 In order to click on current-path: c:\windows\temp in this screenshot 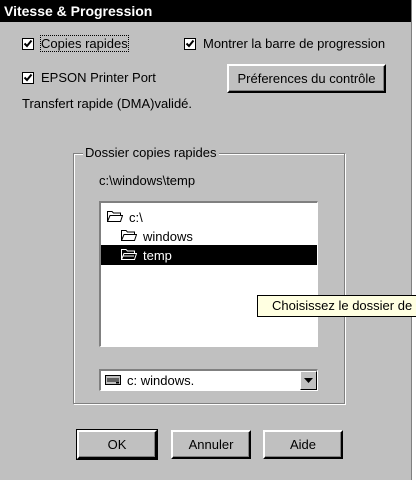, I will do `click(147, 180)`.